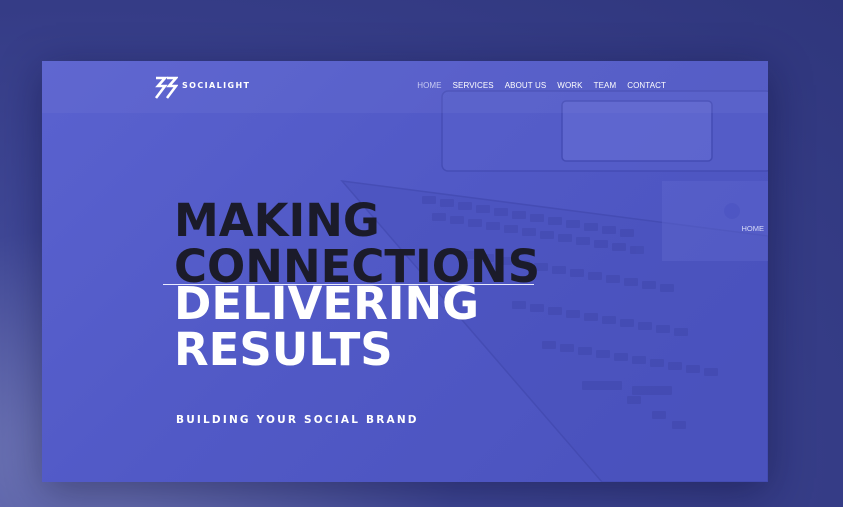  What do you see at coordinates (473, 85) in the screenshot?
I see `nav-services-link: SERVICES` at bounding box center [473, 85].